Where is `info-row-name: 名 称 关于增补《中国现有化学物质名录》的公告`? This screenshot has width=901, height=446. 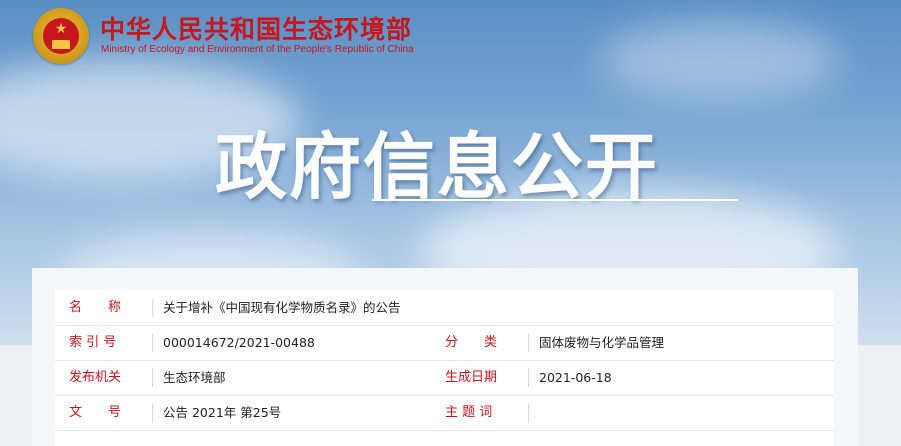 info-row-name: 名 称 关于增补《中国现有化学物质名录》的公告 is located at coordinates (444, 308).